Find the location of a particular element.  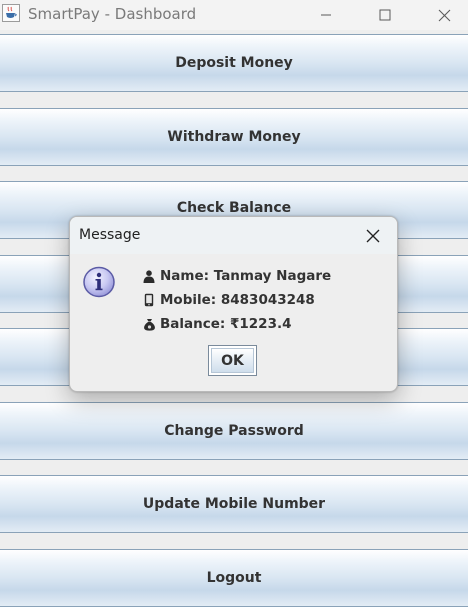

change-password-label: Change Password is located at coordinates (234, 431).